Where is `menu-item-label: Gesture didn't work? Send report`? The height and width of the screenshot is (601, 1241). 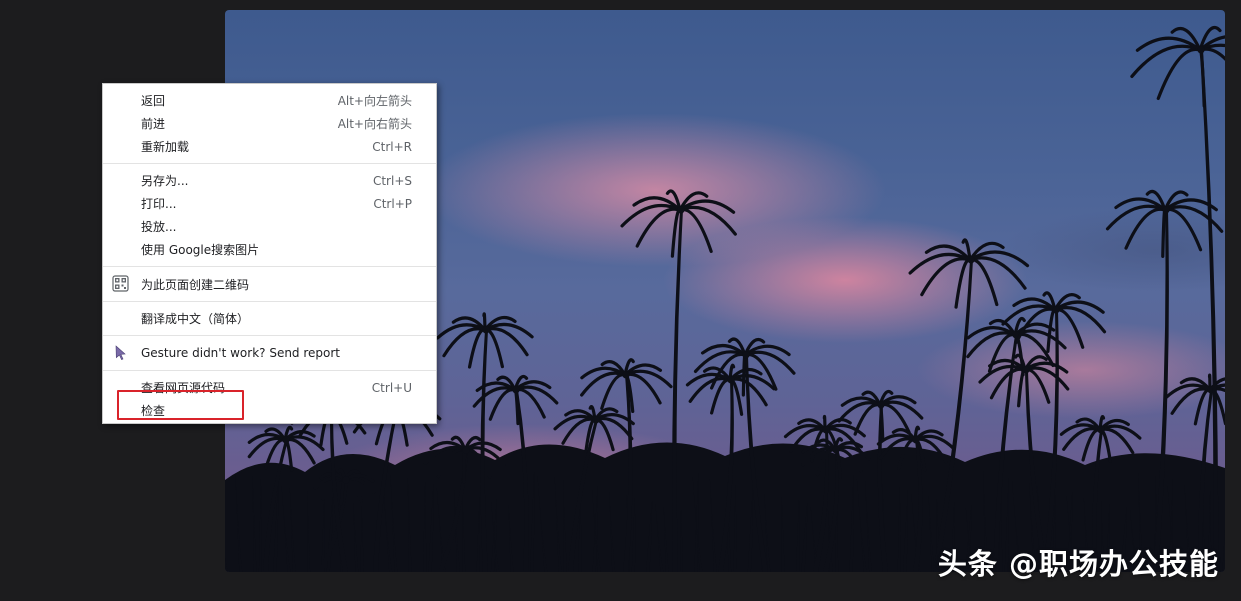 menu-item-label: Gesture didn't work? Send report is located at coordinates (241, 353).